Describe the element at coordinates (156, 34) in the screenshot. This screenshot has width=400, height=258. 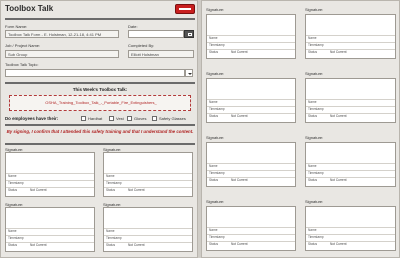
I see `date-field` at that location.